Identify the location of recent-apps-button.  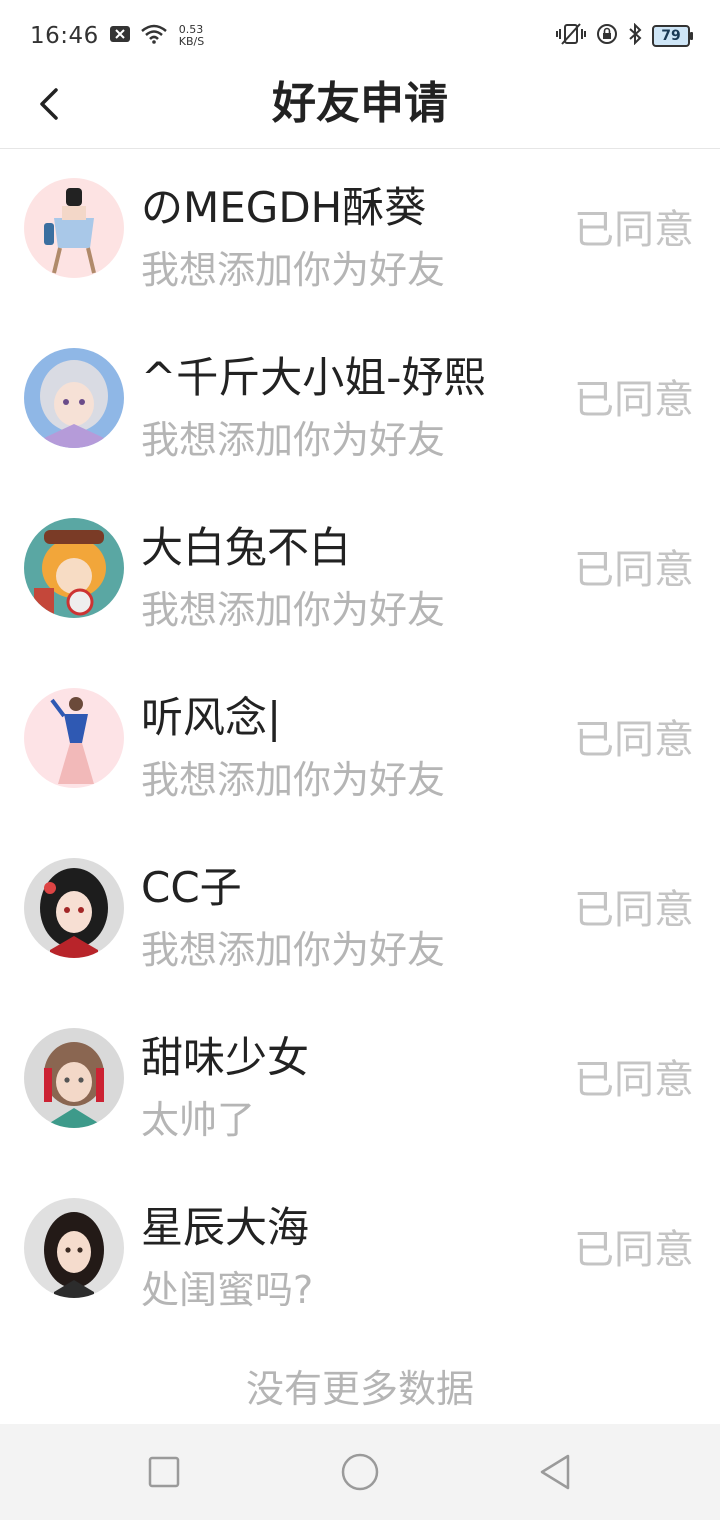
(164, 1472).